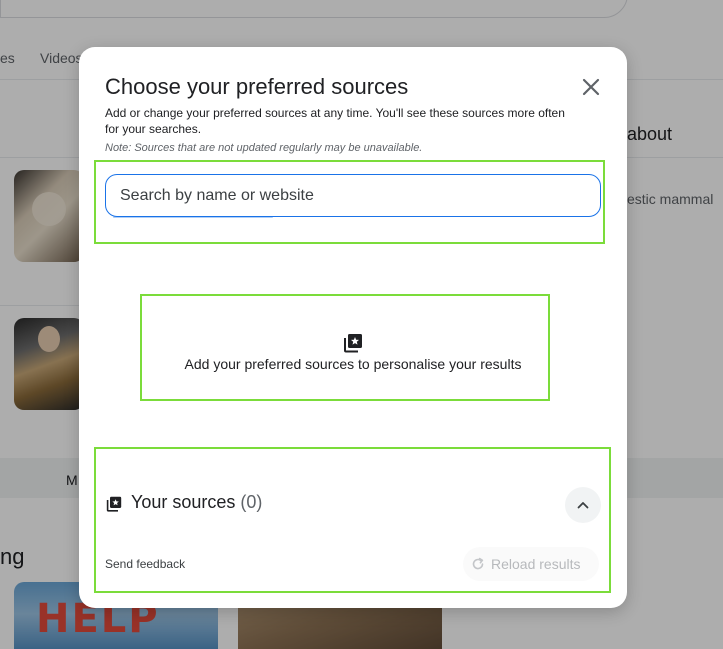 Image resolution: width=723 pixels, height=649 pixels. I want to click on close-icon, so click(591, 87).